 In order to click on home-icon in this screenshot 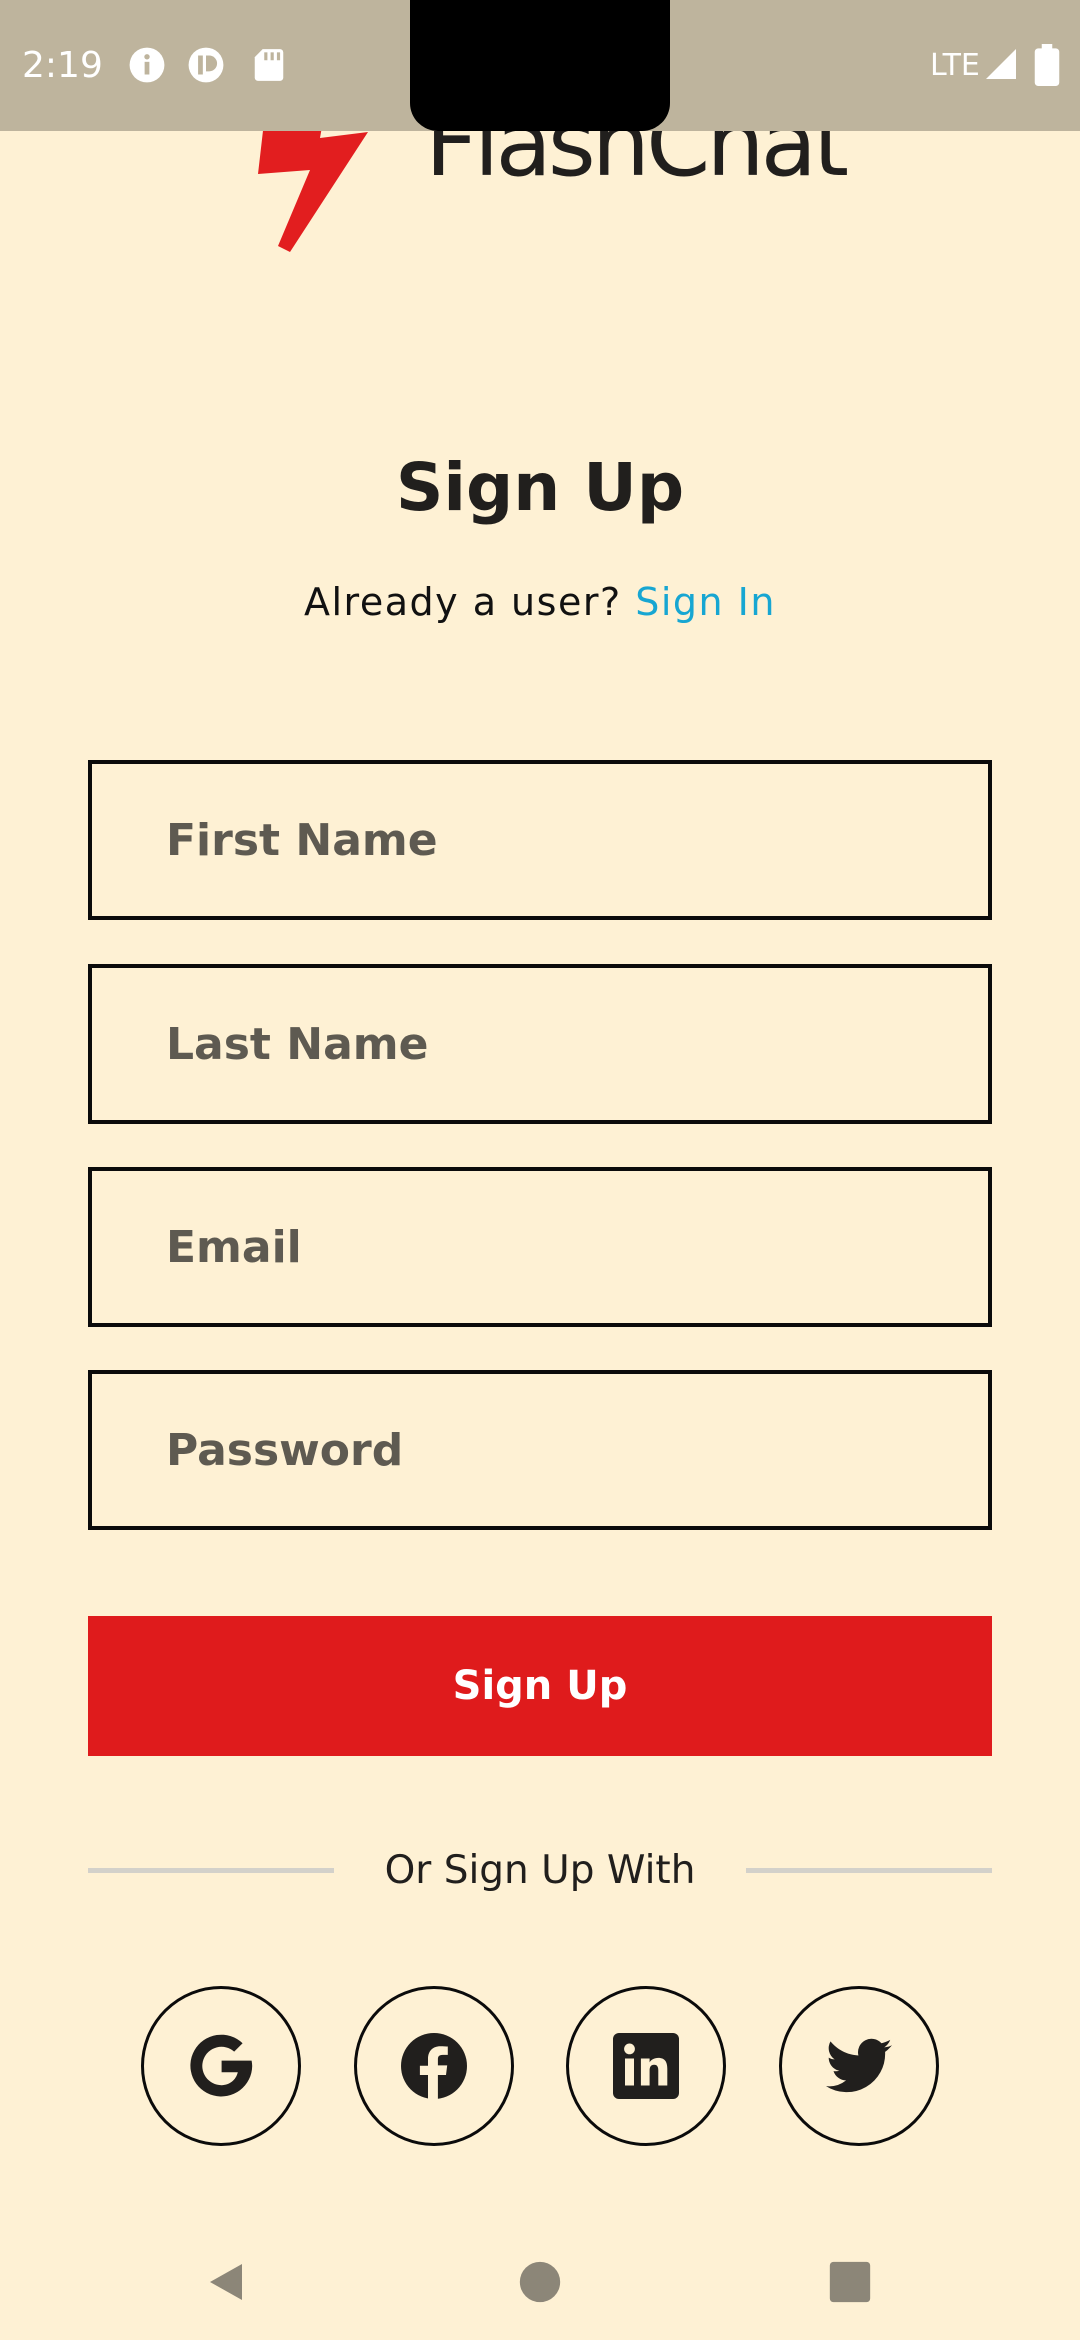, I will do `click(540, 2282)`.